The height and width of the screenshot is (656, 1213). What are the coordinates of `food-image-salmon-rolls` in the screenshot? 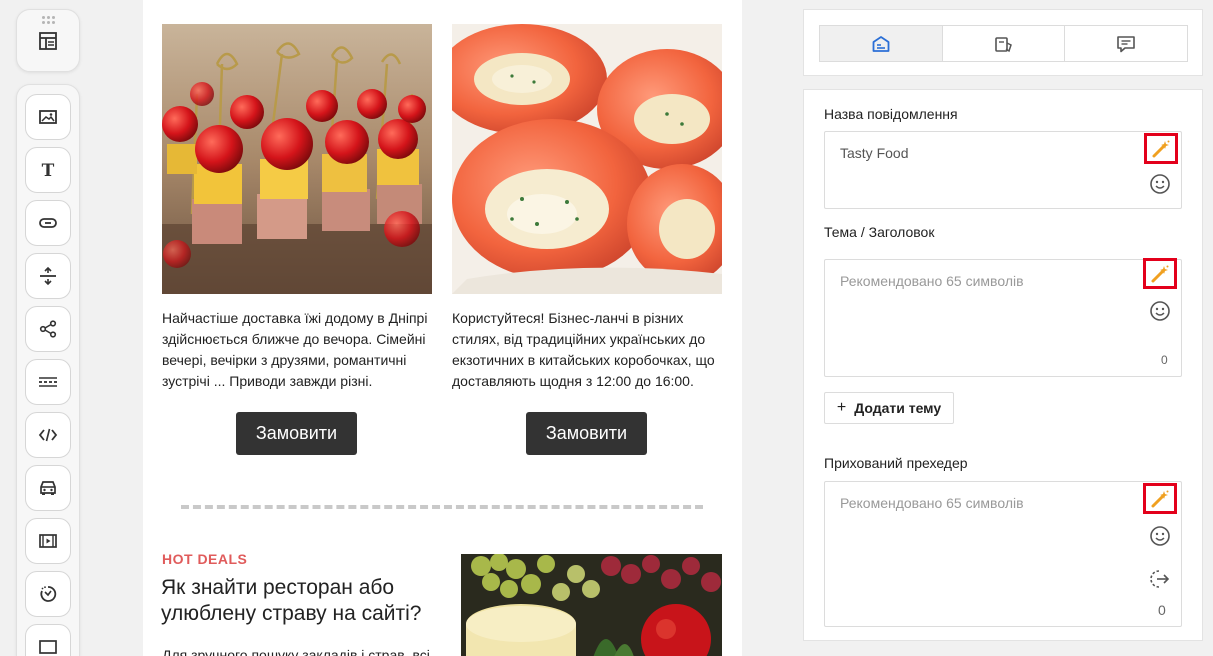 It's located at (587, 159).